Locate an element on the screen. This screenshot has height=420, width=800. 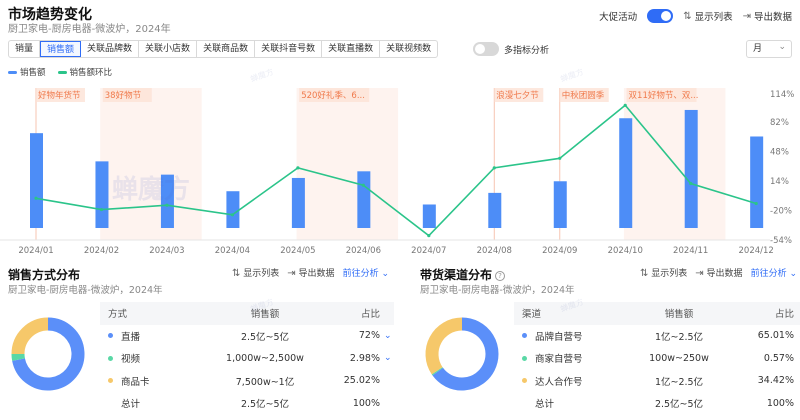
page-subtitle: 厨卫家电-厨房电器-微波炉，2024年 is located at coordinates (89, 29).